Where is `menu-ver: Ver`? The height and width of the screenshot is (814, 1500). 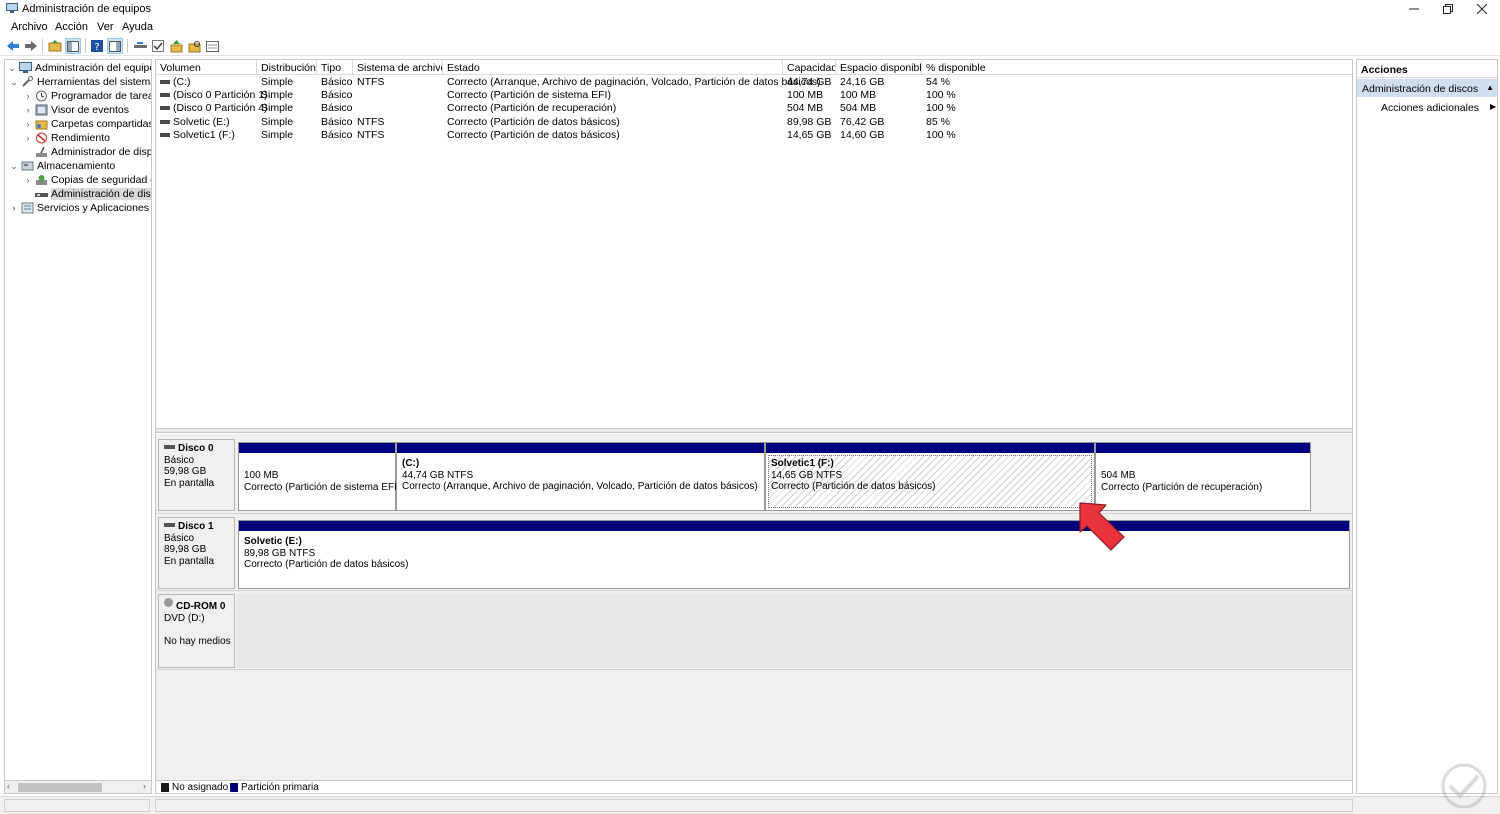 menu-ver: Ver is located at coordinates (105, 27).